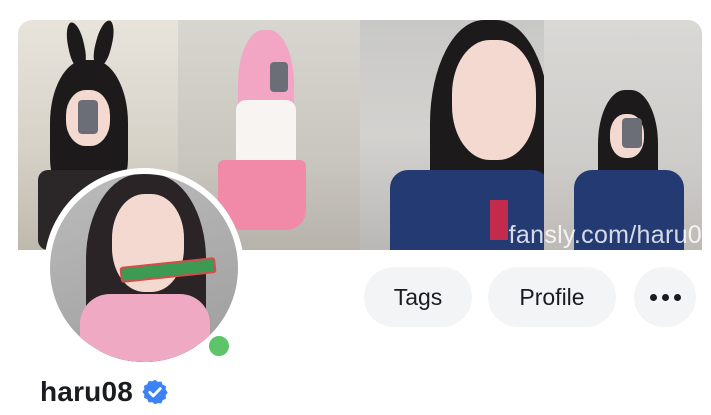 Image resolution: width=711 pixels, height=415 pixels. Describe the element at coordinates (144, 268) in the screenshot. I see `avatar` at that location.